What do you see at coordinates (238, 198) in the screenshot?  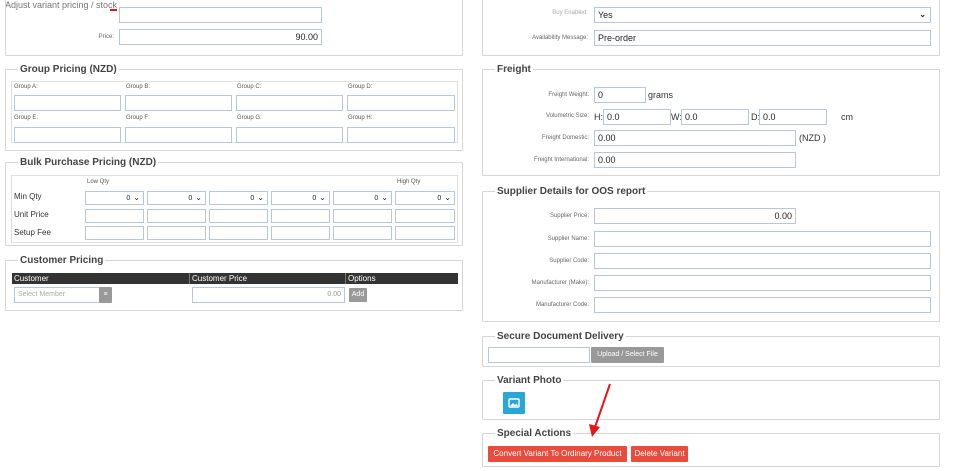 I see `min-qty-select-3: 0 ⌄` at bounding box center [238, 198].